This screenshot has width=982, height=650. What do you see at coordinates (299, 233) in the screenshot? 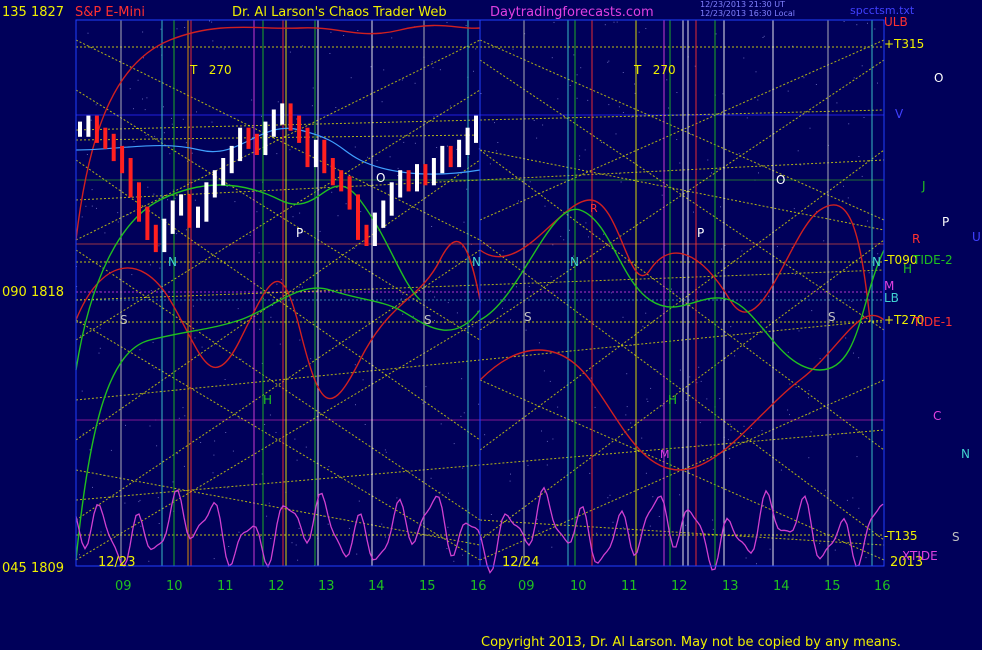
I see `marker-p: P` at bounding box center [299, 233].